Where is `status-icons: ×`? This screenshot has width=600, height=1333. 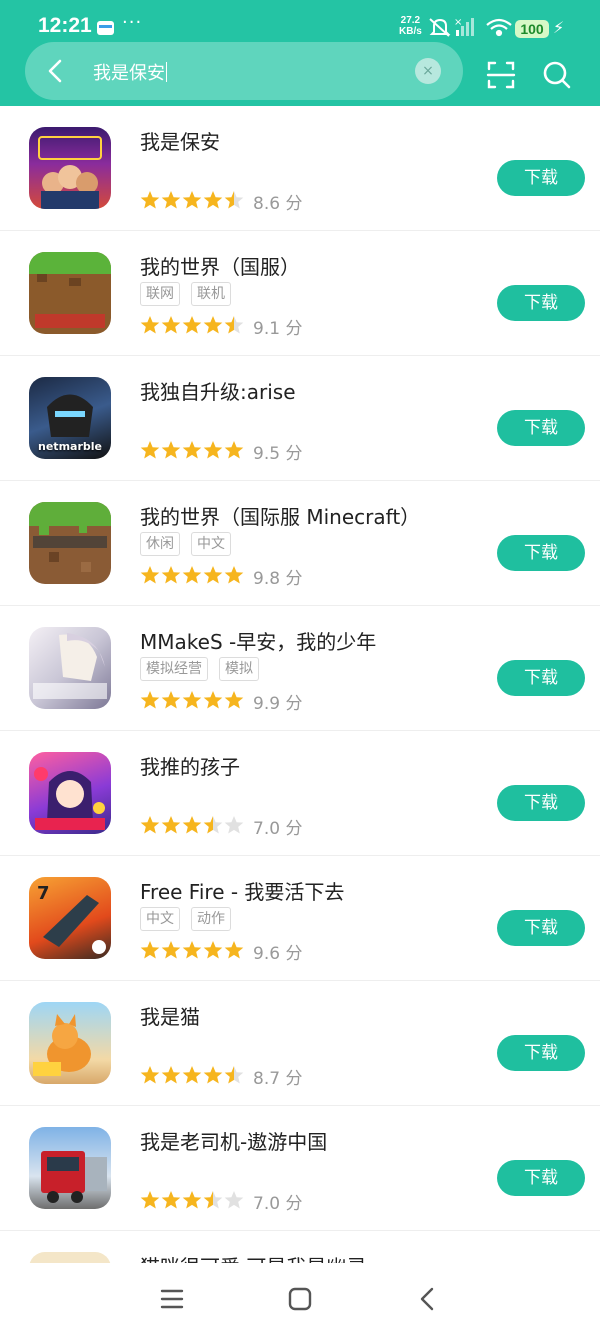
status-icons: × is located at coordinates (470, 27).